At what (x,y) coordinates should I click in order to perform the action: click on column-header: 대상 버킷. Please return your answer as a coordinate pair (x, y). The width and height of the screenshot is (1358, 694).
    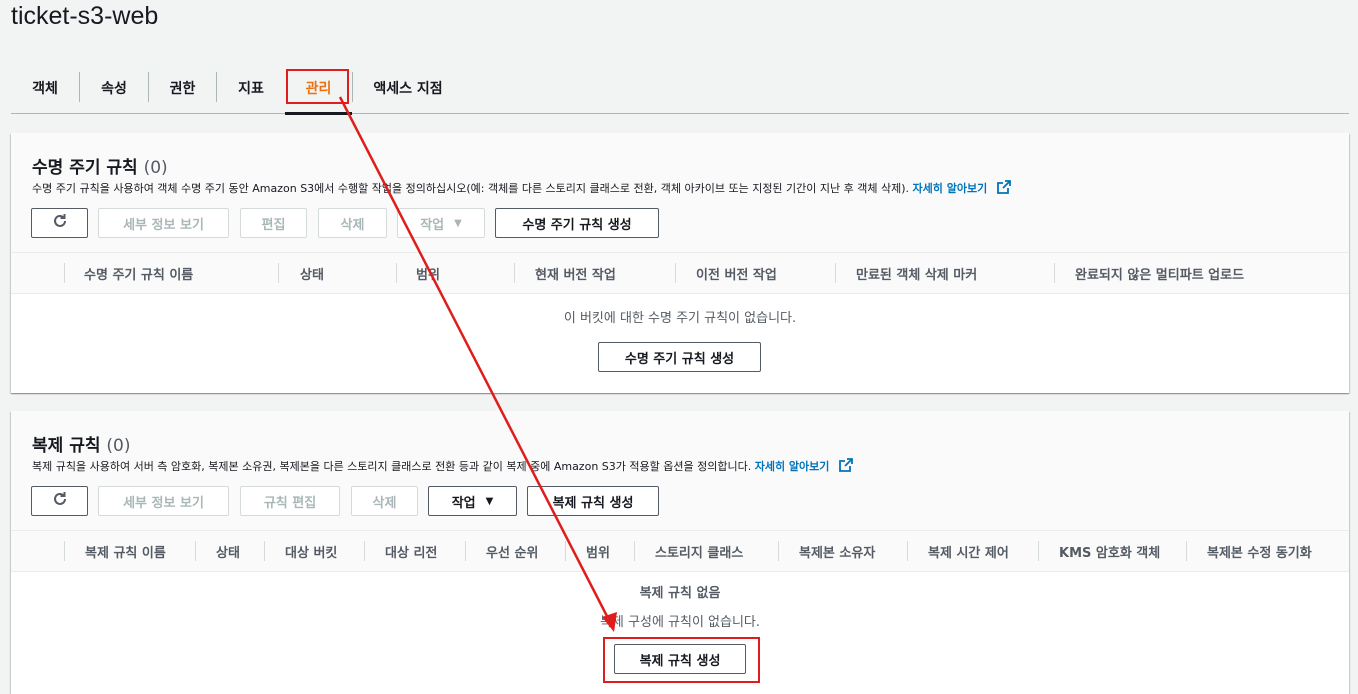
    Looking at the image, I should click on (311, 551).